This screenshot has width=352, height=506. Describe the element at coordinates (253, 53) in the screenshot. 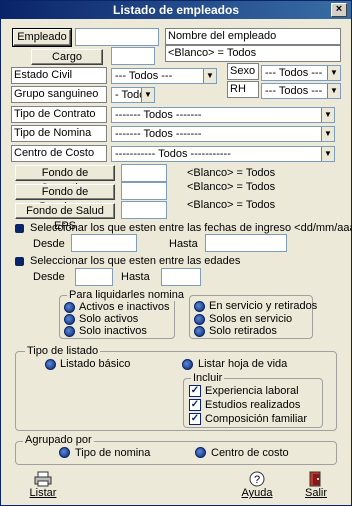

I see `cargo-name-display: <Blanco> = Todos` at that location.